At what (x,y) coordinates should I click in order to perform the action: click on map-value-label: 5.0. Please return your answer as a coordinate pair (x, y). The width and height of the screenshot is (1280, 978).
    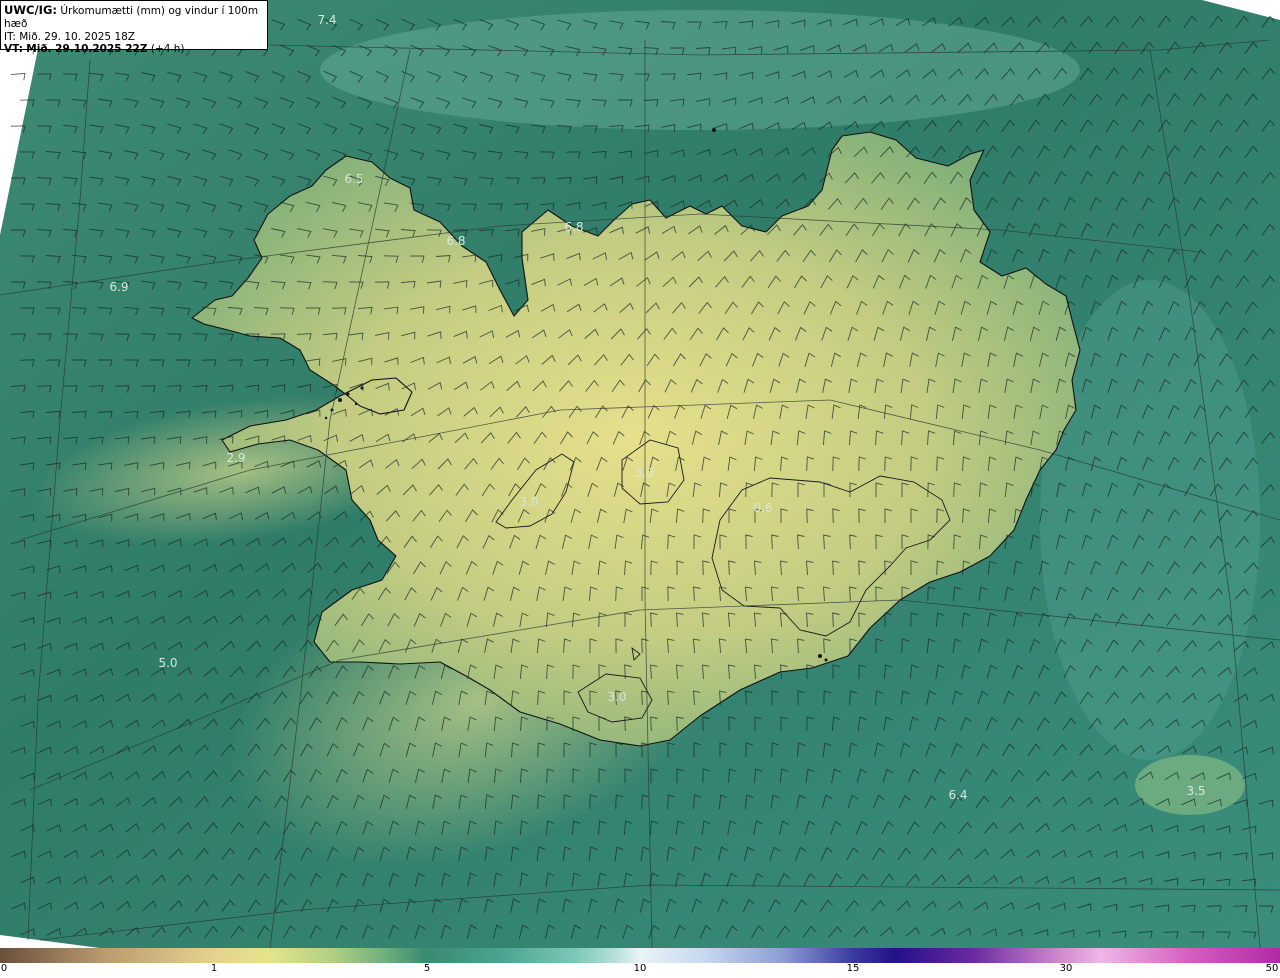
    Looking at the image, I should click on (168, 663).